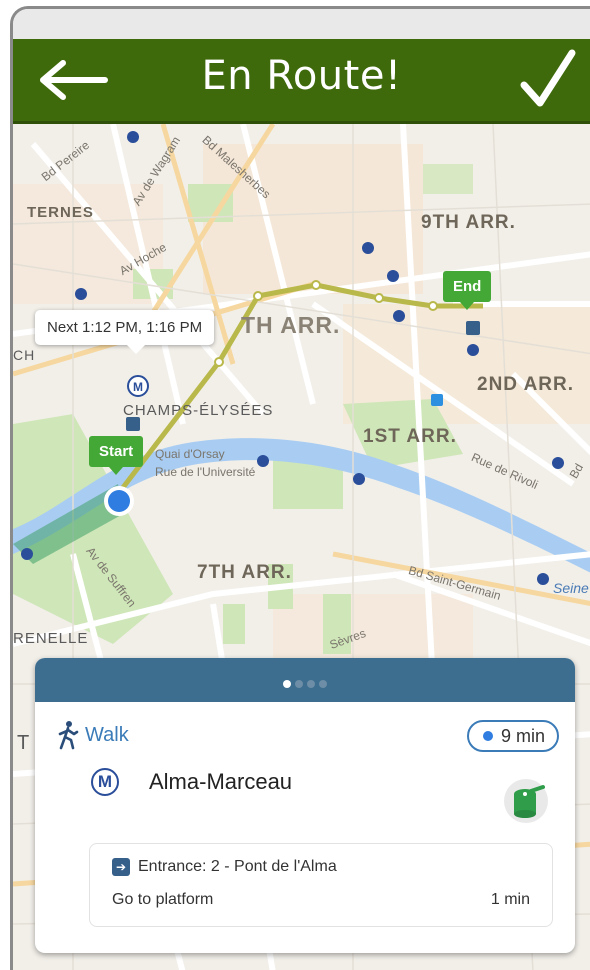 The image size is (590, 970). Describe the element at coordinates (205, 472) in the screenshot. I see `street-label: Rue de l'Université` at that location.